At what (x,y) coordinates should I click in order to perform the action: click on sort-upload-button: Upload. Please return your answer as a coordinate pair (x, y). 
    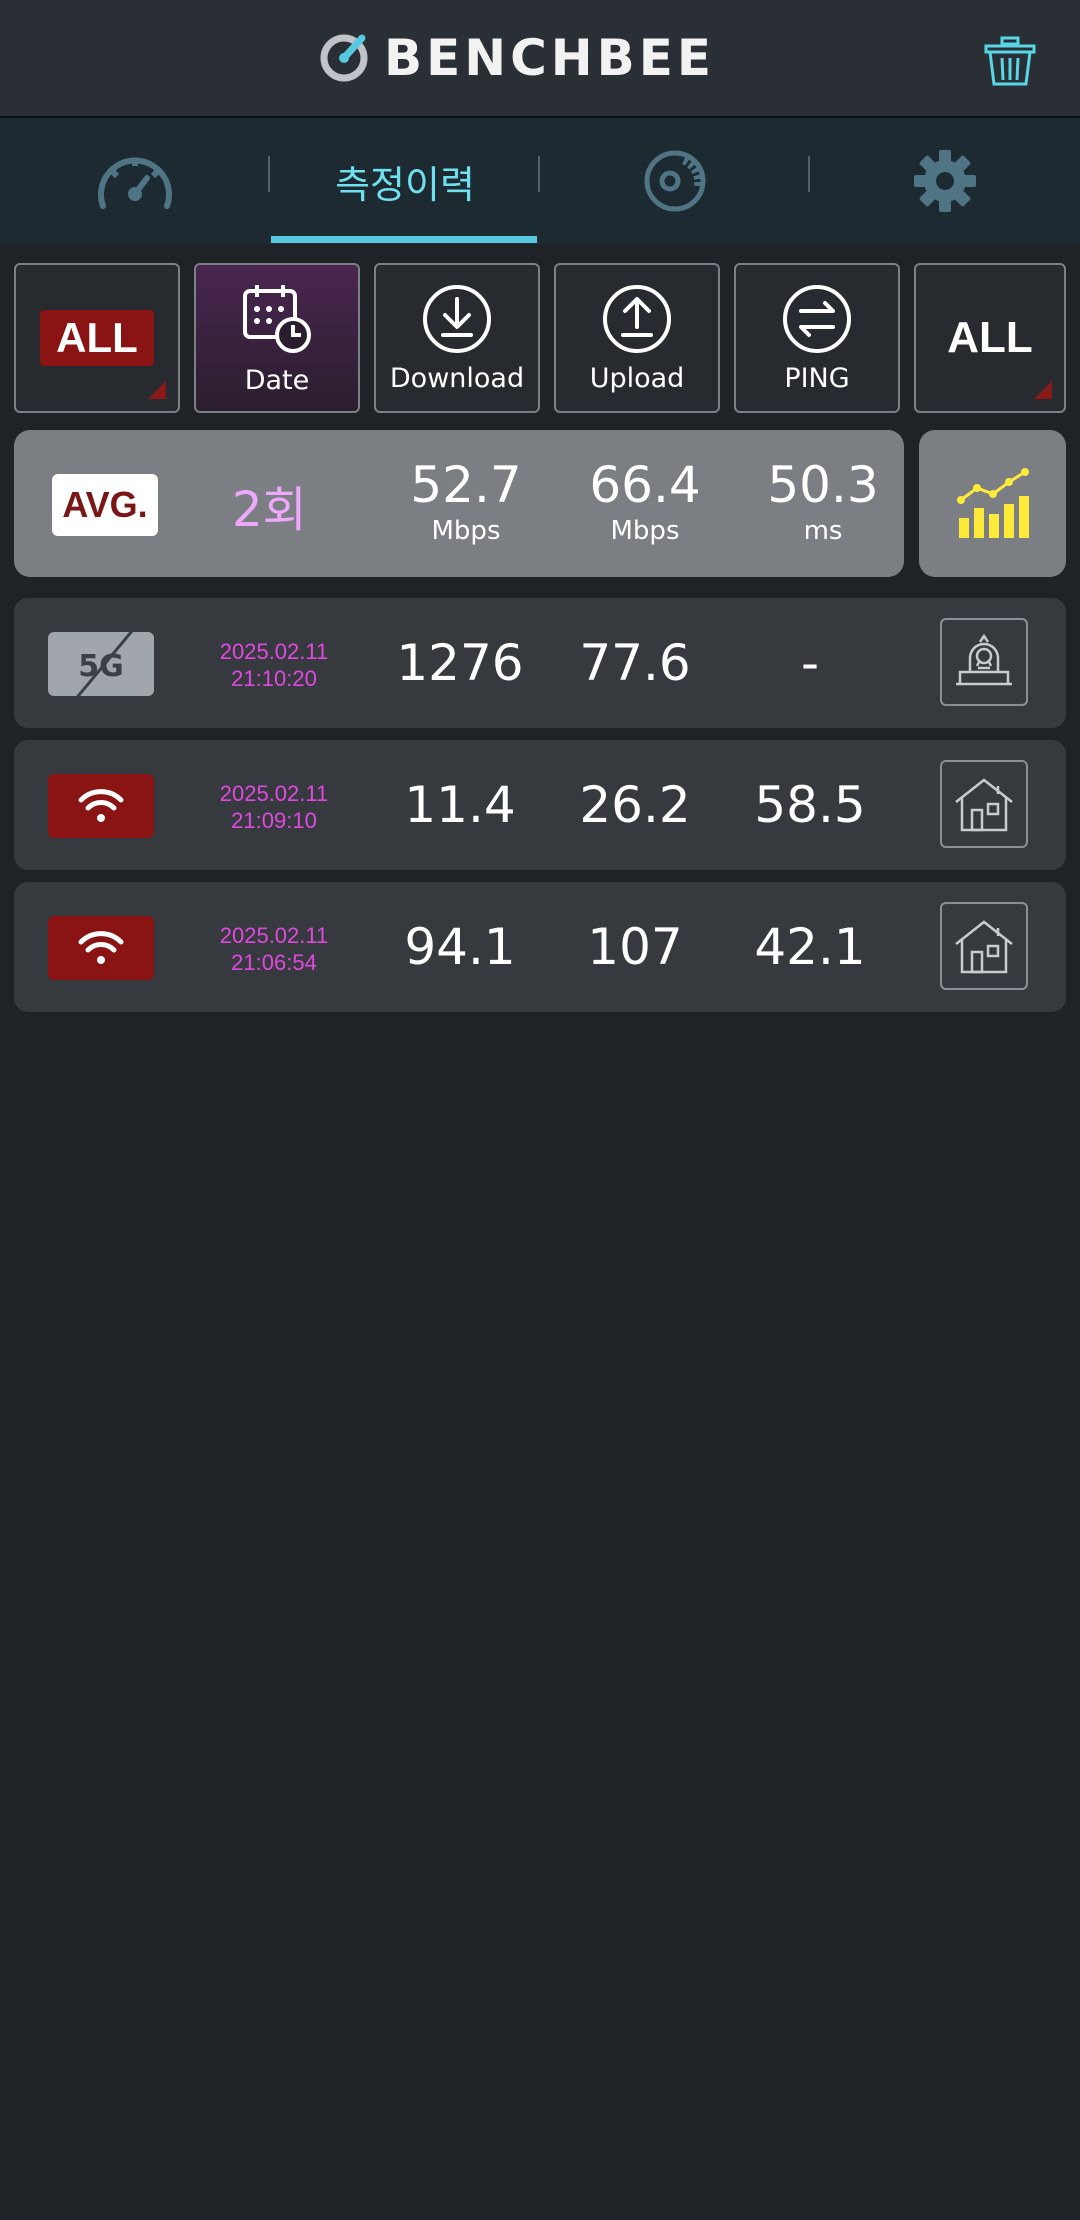
    Looking at the image, I should click on (637, 338).